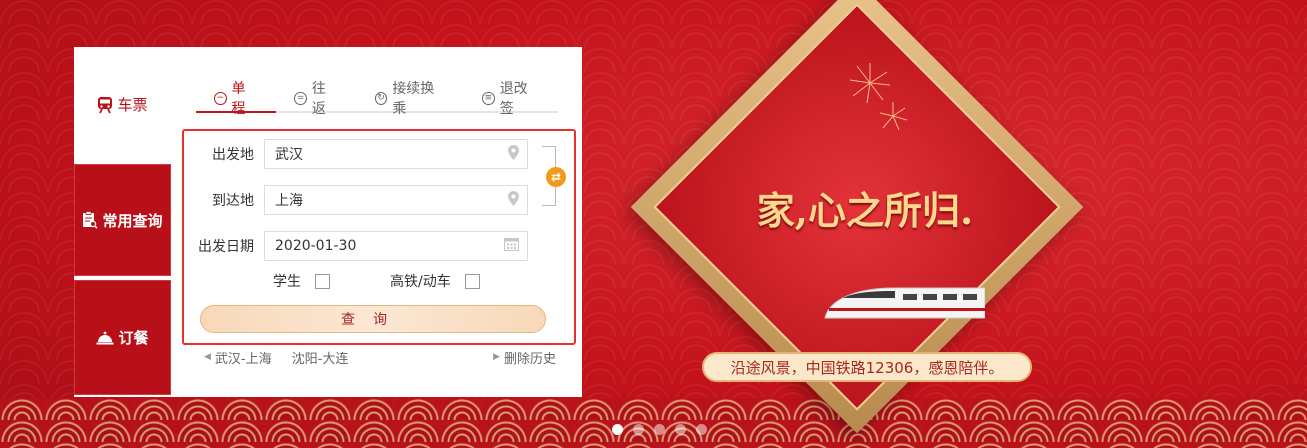 Image resolution: width=1307 pixels, height=448 pixels. What do you see at coordinates (287, 282) in the screenshot?
I see `student-label: 学生` at bounding box center [287, 282].